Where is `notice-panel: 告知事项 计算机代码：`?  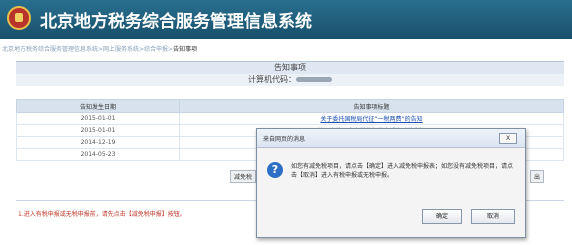 notice-panel: 告知事项 计算机代码： is located at coordinates (290, 73).